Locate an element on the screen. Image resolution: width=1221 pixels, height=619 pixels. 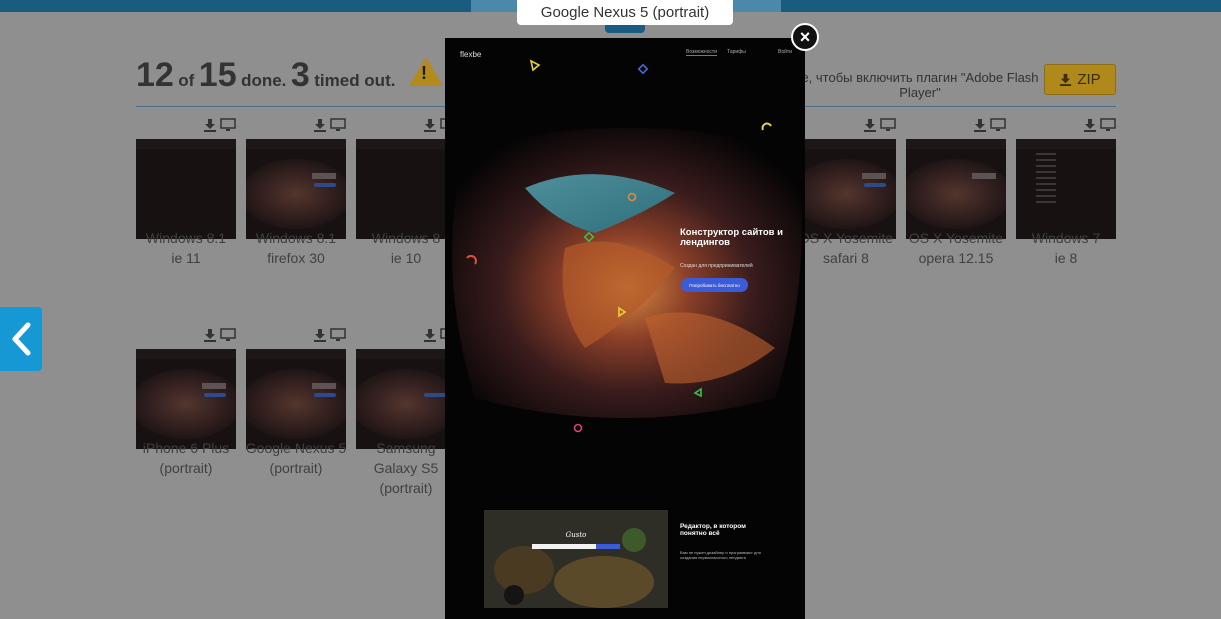
screenshot-caption: Windows 8.1 firefox 30 is located at coordinates (296, 248).